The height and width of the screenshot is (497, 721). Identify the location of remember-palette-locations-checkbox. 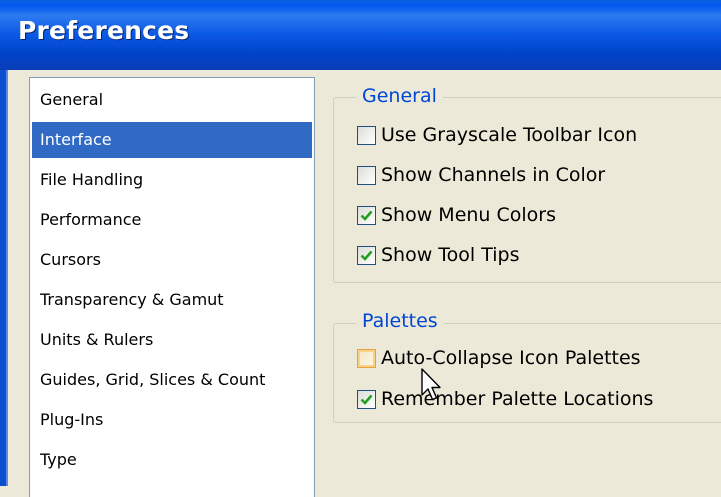
(366, 399).